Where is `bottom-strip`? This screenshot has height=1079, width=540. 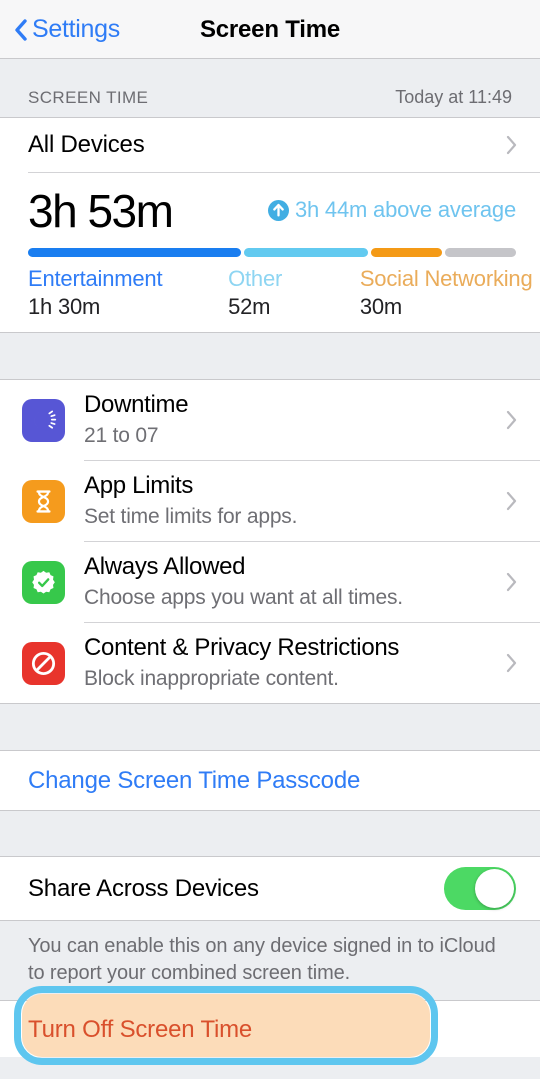
bottom-strip is located at coordinates (270, 1068).